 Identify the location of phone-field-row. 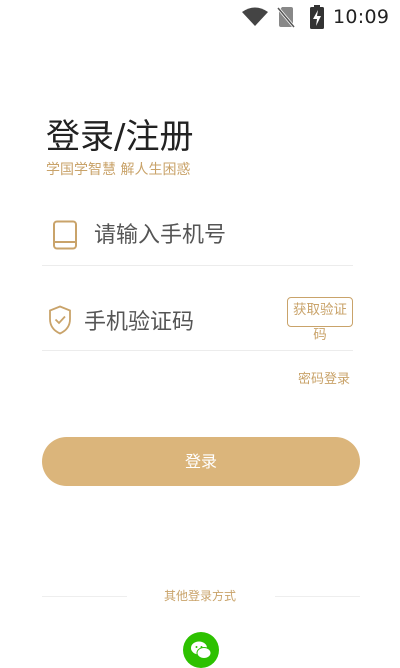
(197, 235).